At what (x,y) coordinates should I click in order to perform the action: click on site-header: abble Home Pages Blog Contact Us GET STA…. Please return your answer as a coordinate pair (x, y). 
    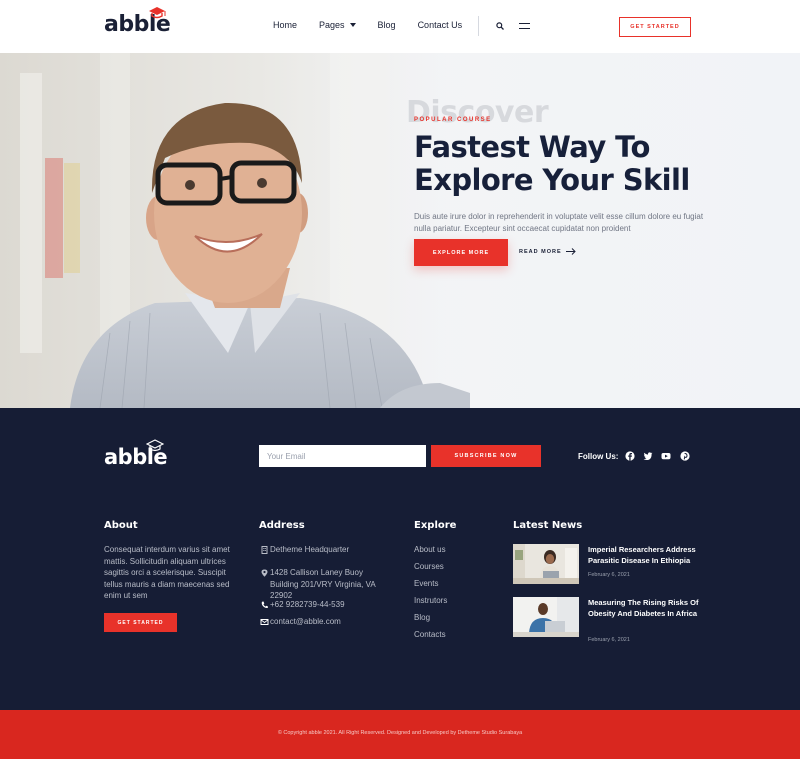
    Looking at the image, I should click on (400, 26).